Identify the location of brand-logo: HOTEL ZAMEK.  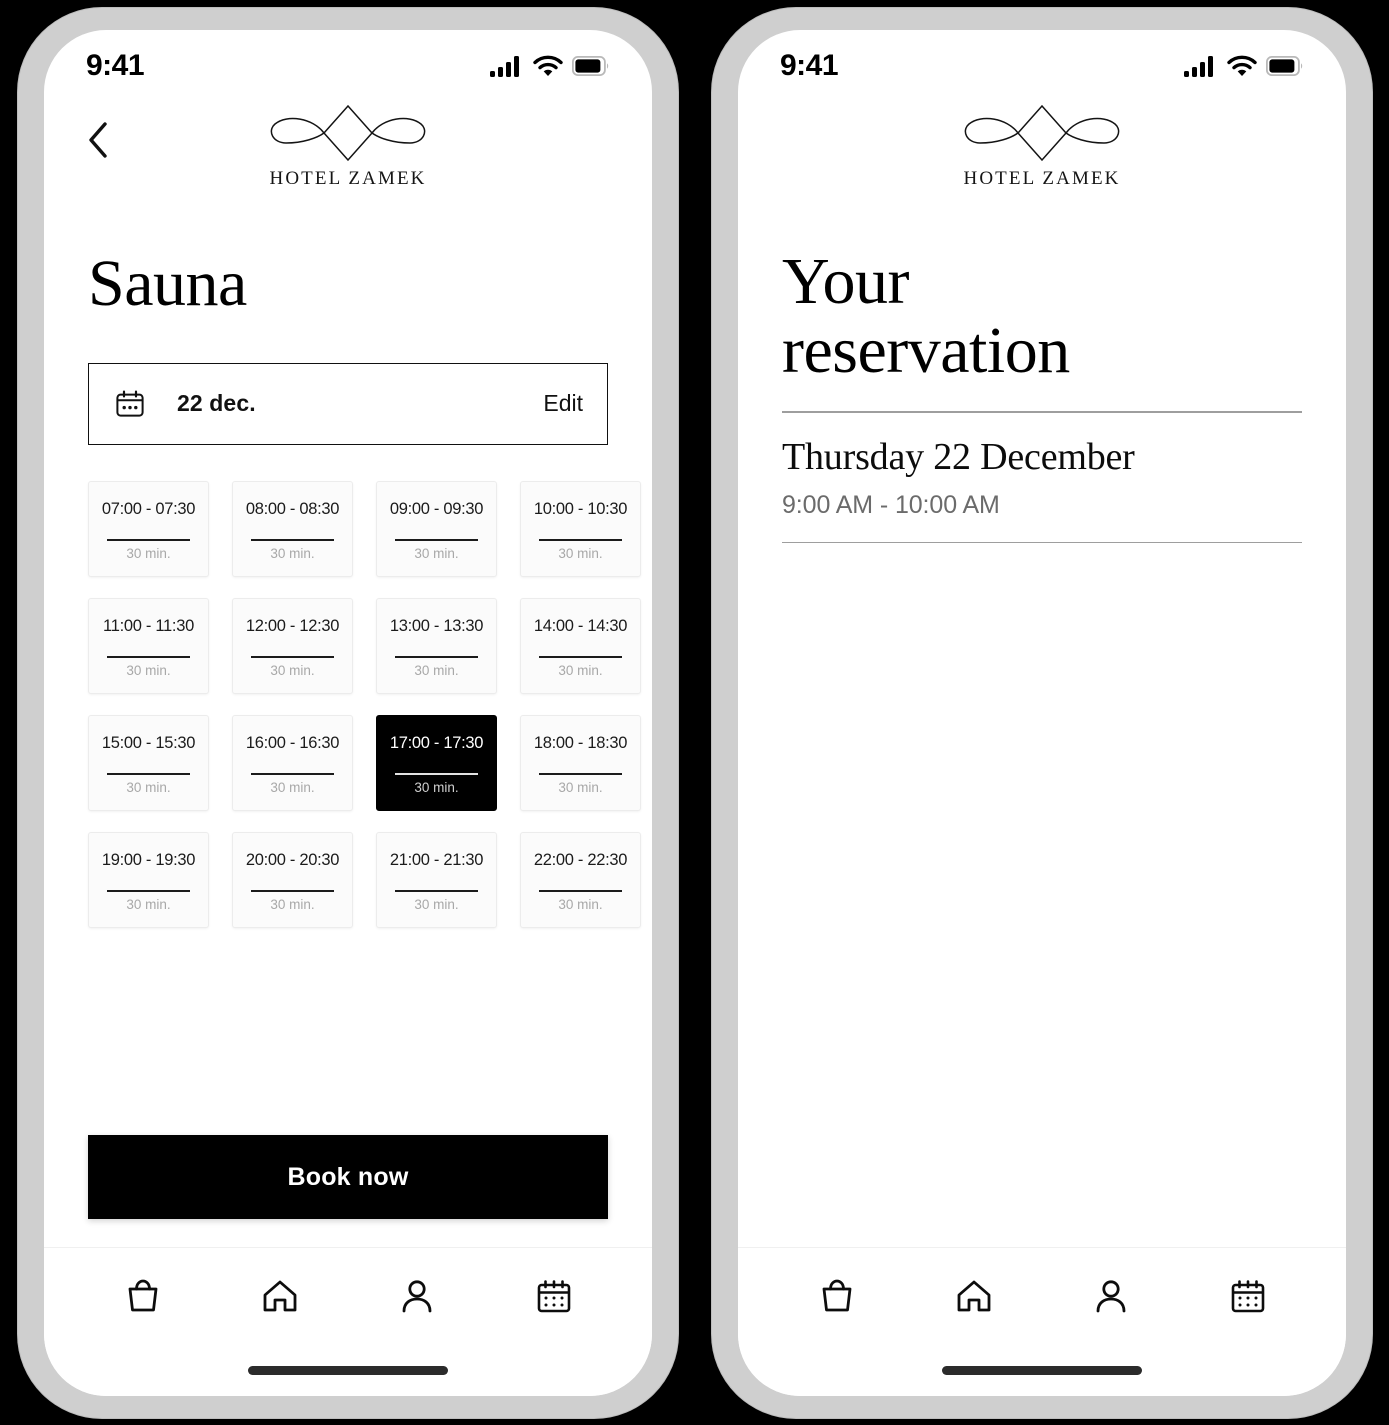
(348, 145).